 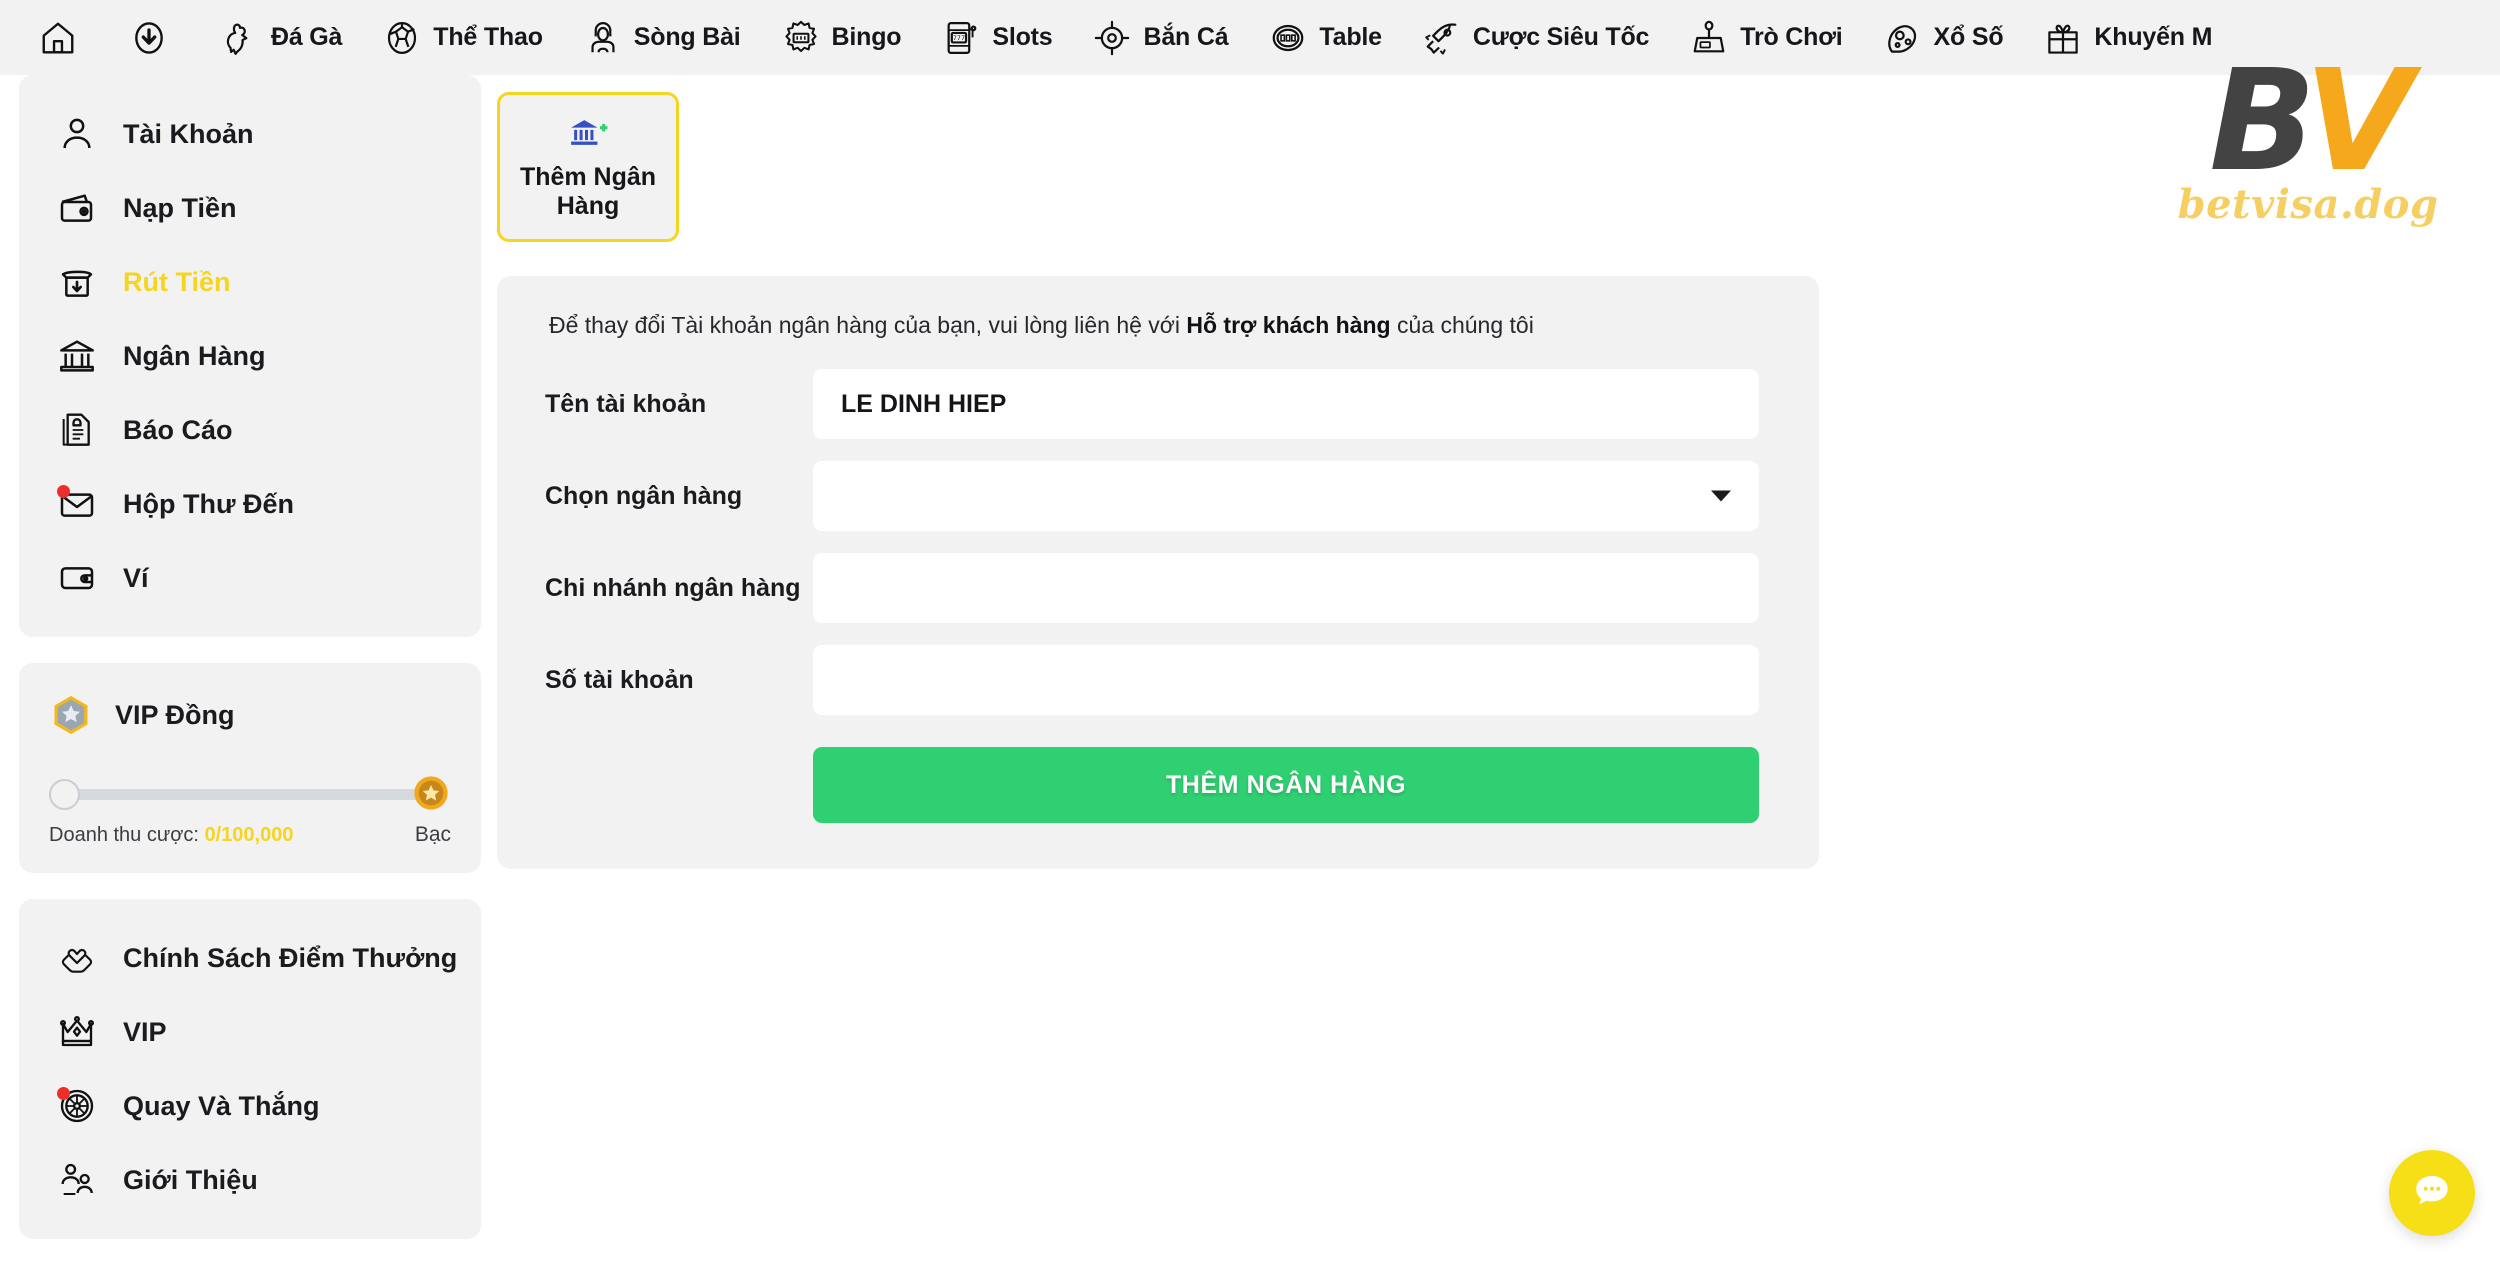 What do you see at coordinates (63, 1093) in the screenshot?
I see `new-badge-dot` at bounding box center [63, 1093].